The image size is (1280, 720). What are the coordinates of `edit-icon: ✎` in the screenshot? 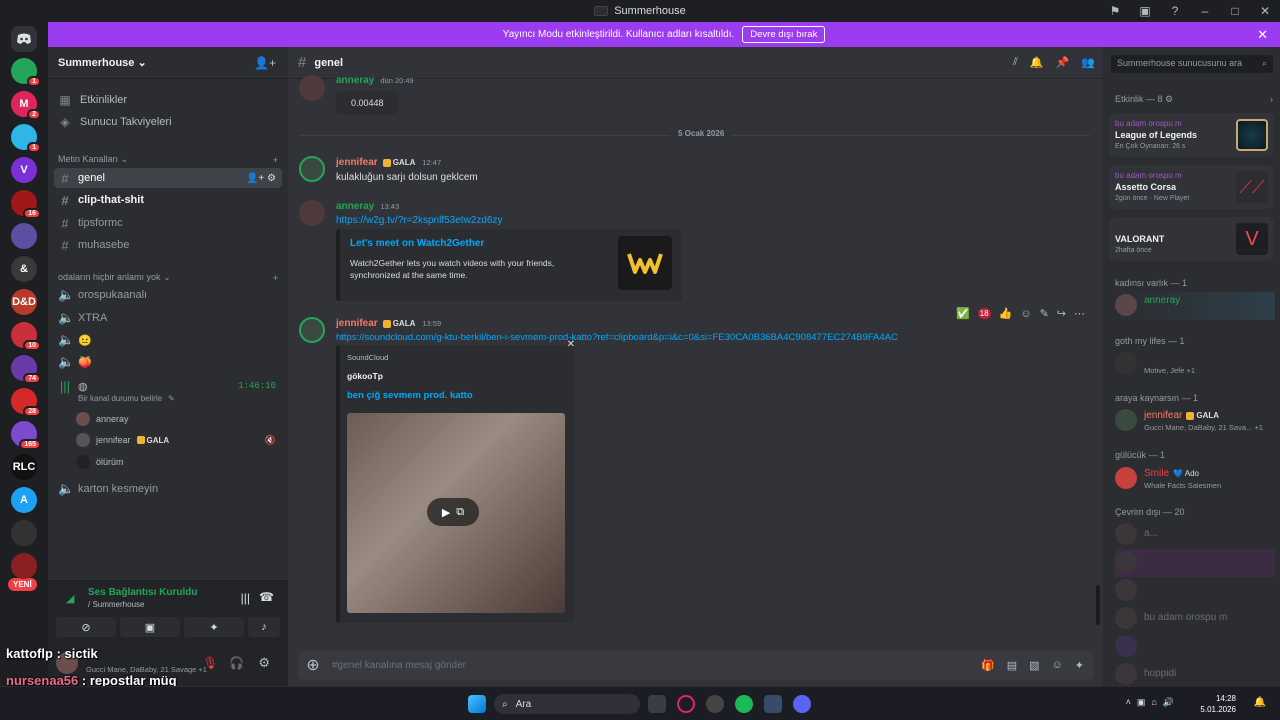 It's located at (1044, 313).